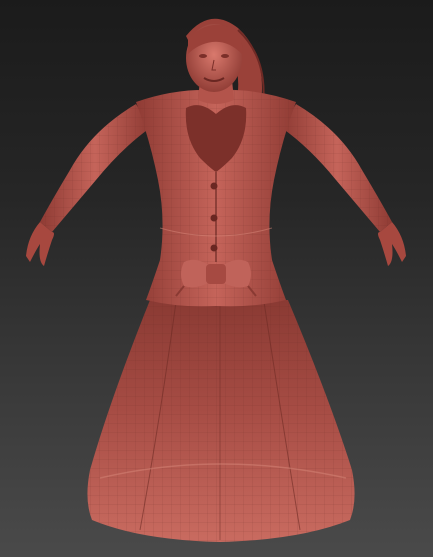 The height and width of the screenshot is (557, 433). I want to click on arm-right, so click(337, 168).